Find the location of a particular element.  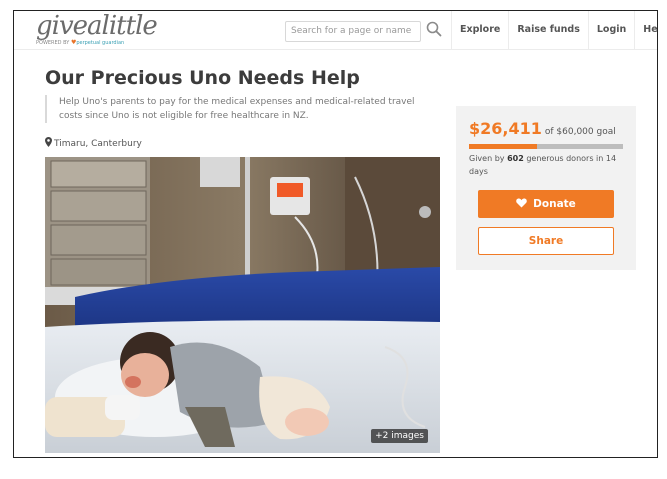

location-text: Timaru, Canterbury is located at coordinates (98, 144).